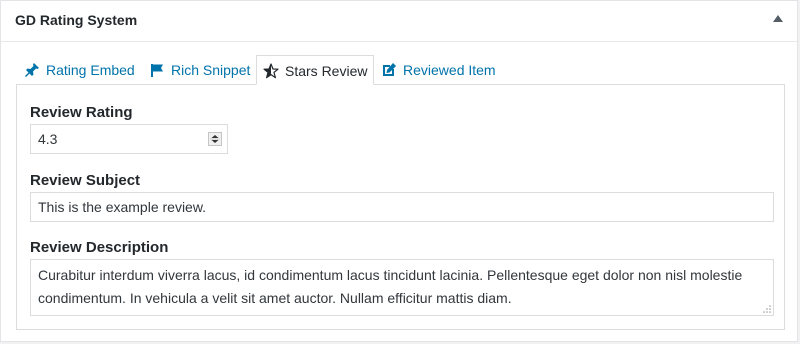 Image resolution: width=800 pixels, height=344 pixels. I want to click on review-description-label: Review Description, so click(99, 247).